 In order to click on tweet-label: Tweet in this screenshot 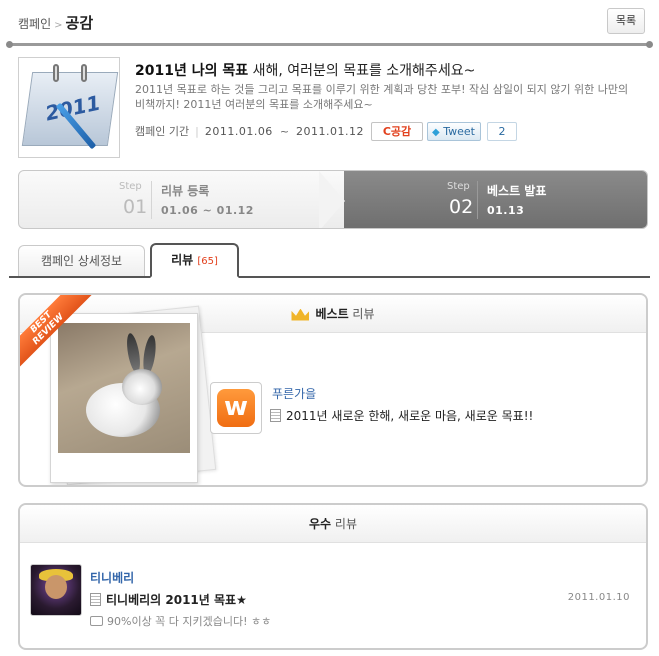, I will do `click(459, 131)`.